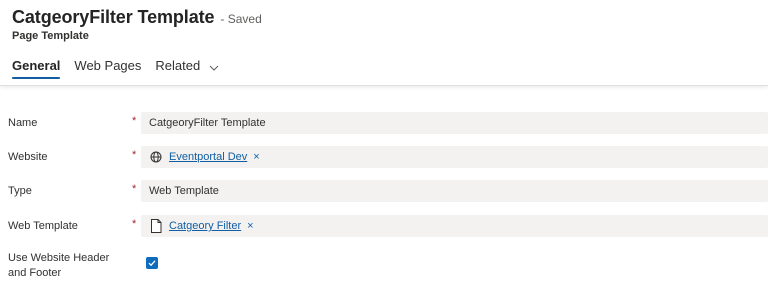 The width and height of the screenshot is (768, 291). What do you see at coordinates (214, 67) in the screenshot?
I see `chevron-down-icon` at bounding box center [214, 67].